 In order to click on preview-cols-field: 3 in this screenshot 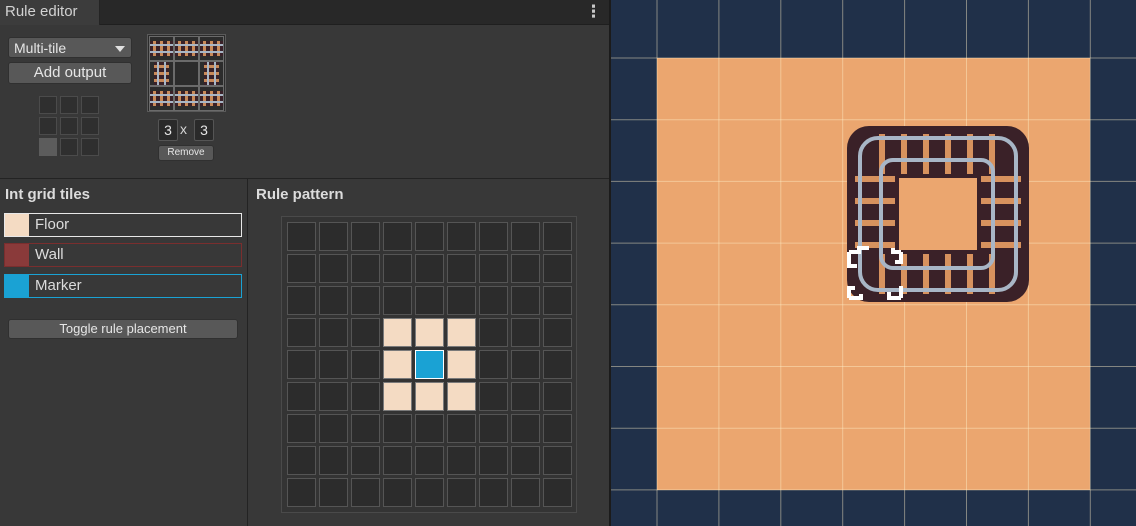, I will do `click(168, 130)`.